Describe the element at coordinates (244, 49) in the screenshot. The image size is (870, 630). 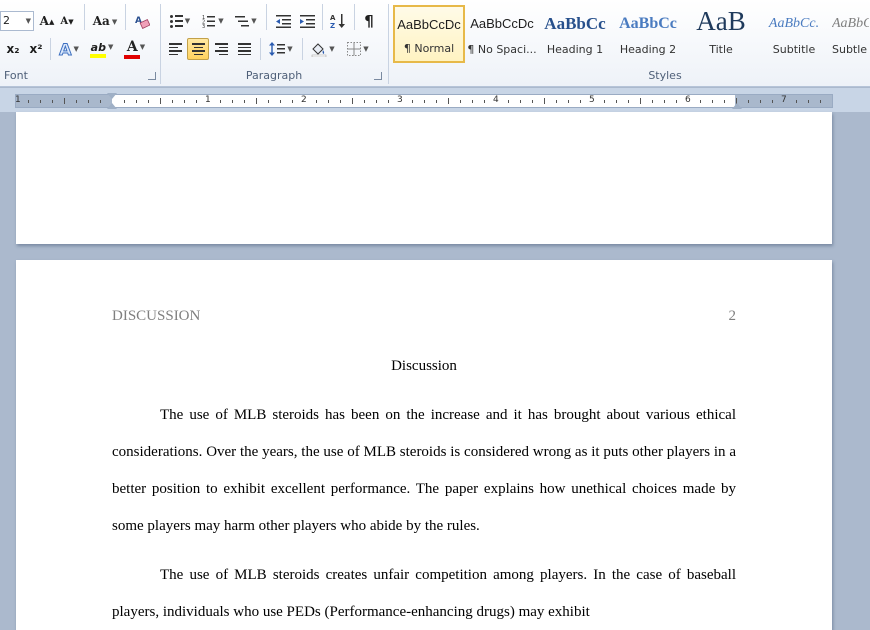
I see `justify-button` at that location.